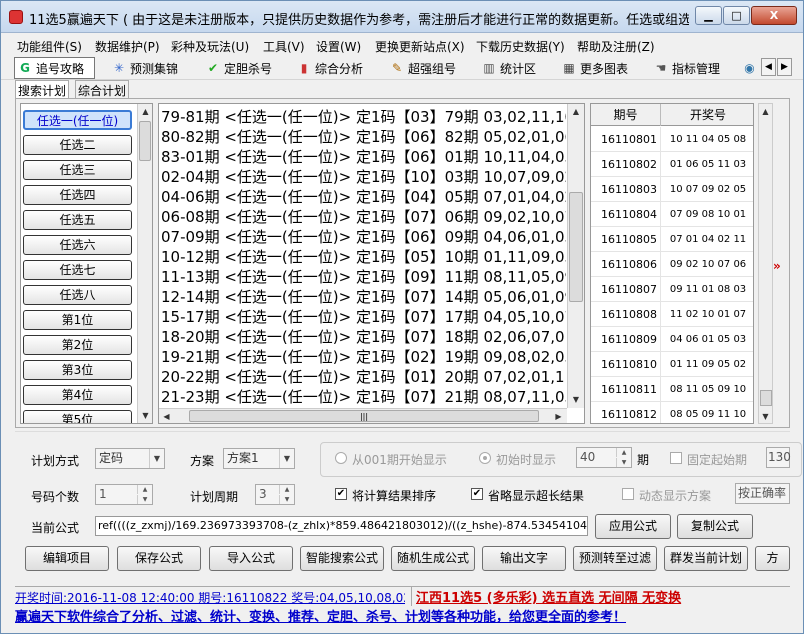  Describe the element at coordinates (342, 558) in the screenshot. I see `smart-search-button: 智能搜索公式` at that location.